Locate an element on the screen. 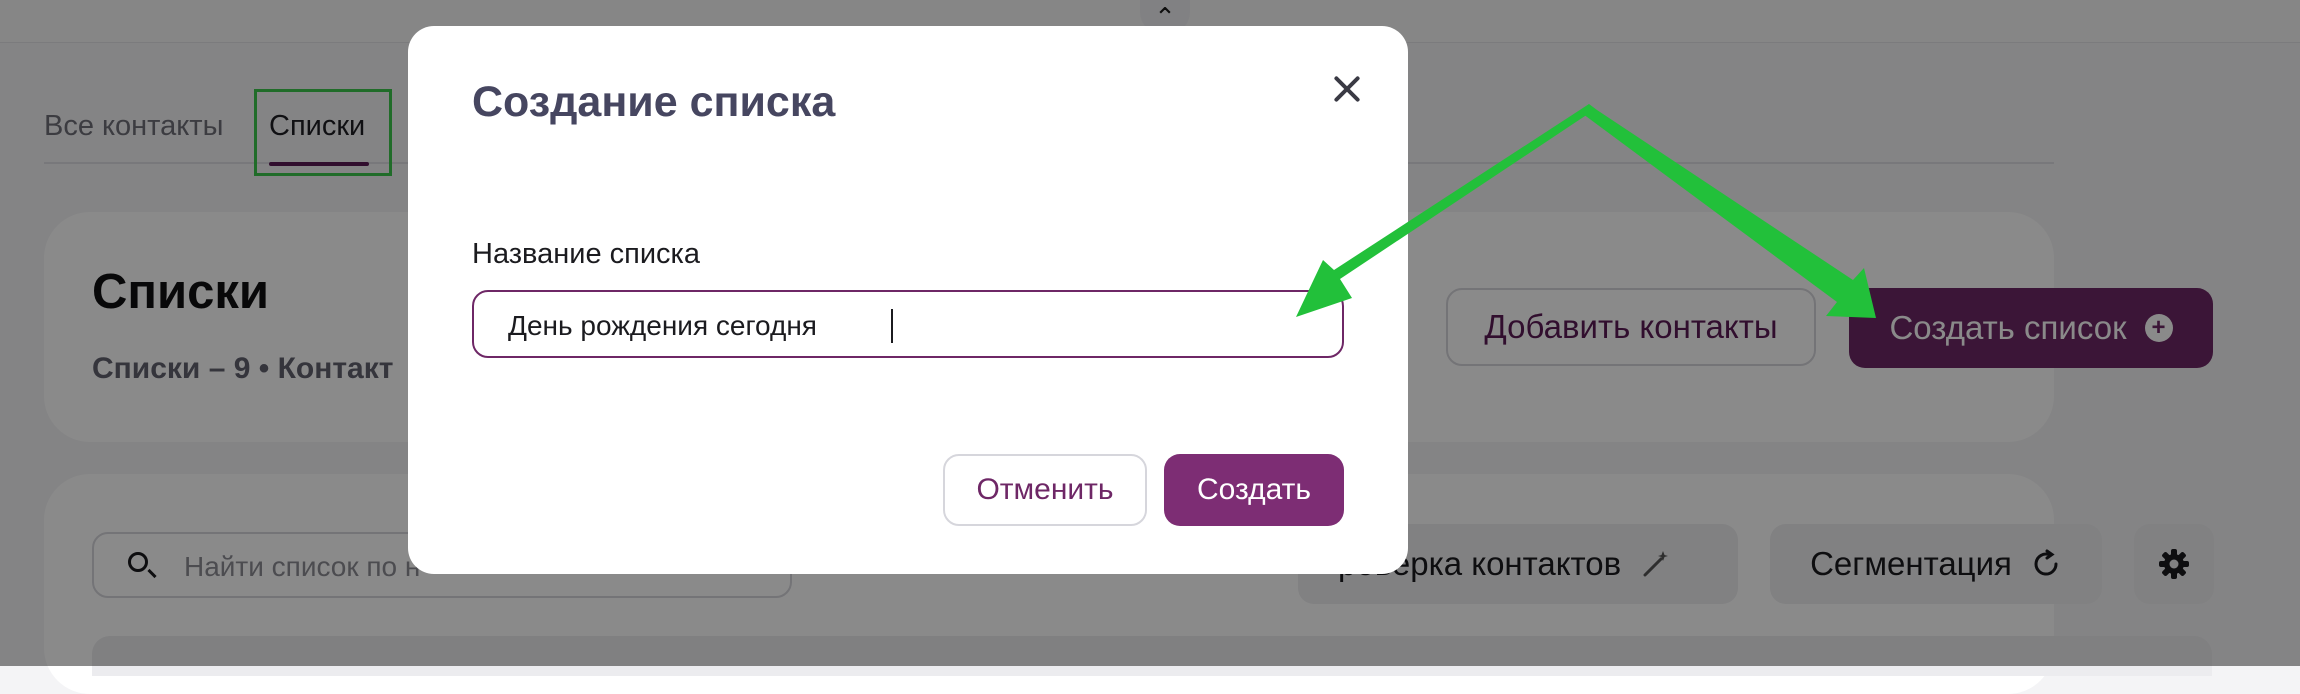 Image resolution: width=2300 pixels, height=694 pixels. annotation-arrow-to-button is located at coordinates (1729, 211).